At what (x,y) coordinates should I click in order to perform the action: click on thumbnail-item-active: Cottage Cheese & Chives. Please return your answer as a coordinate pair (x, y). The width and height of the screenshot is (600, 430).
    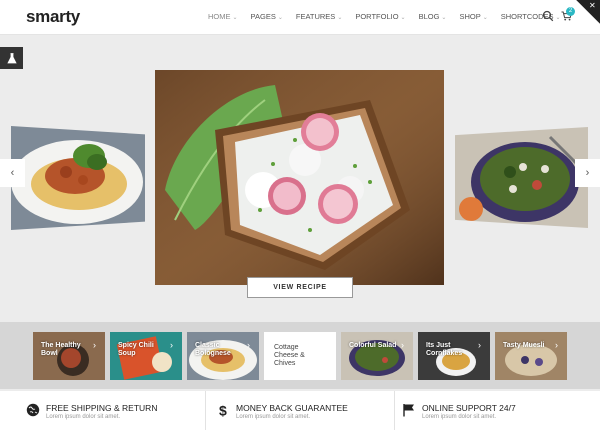
    Looking at the image, I should click on (300, 356).